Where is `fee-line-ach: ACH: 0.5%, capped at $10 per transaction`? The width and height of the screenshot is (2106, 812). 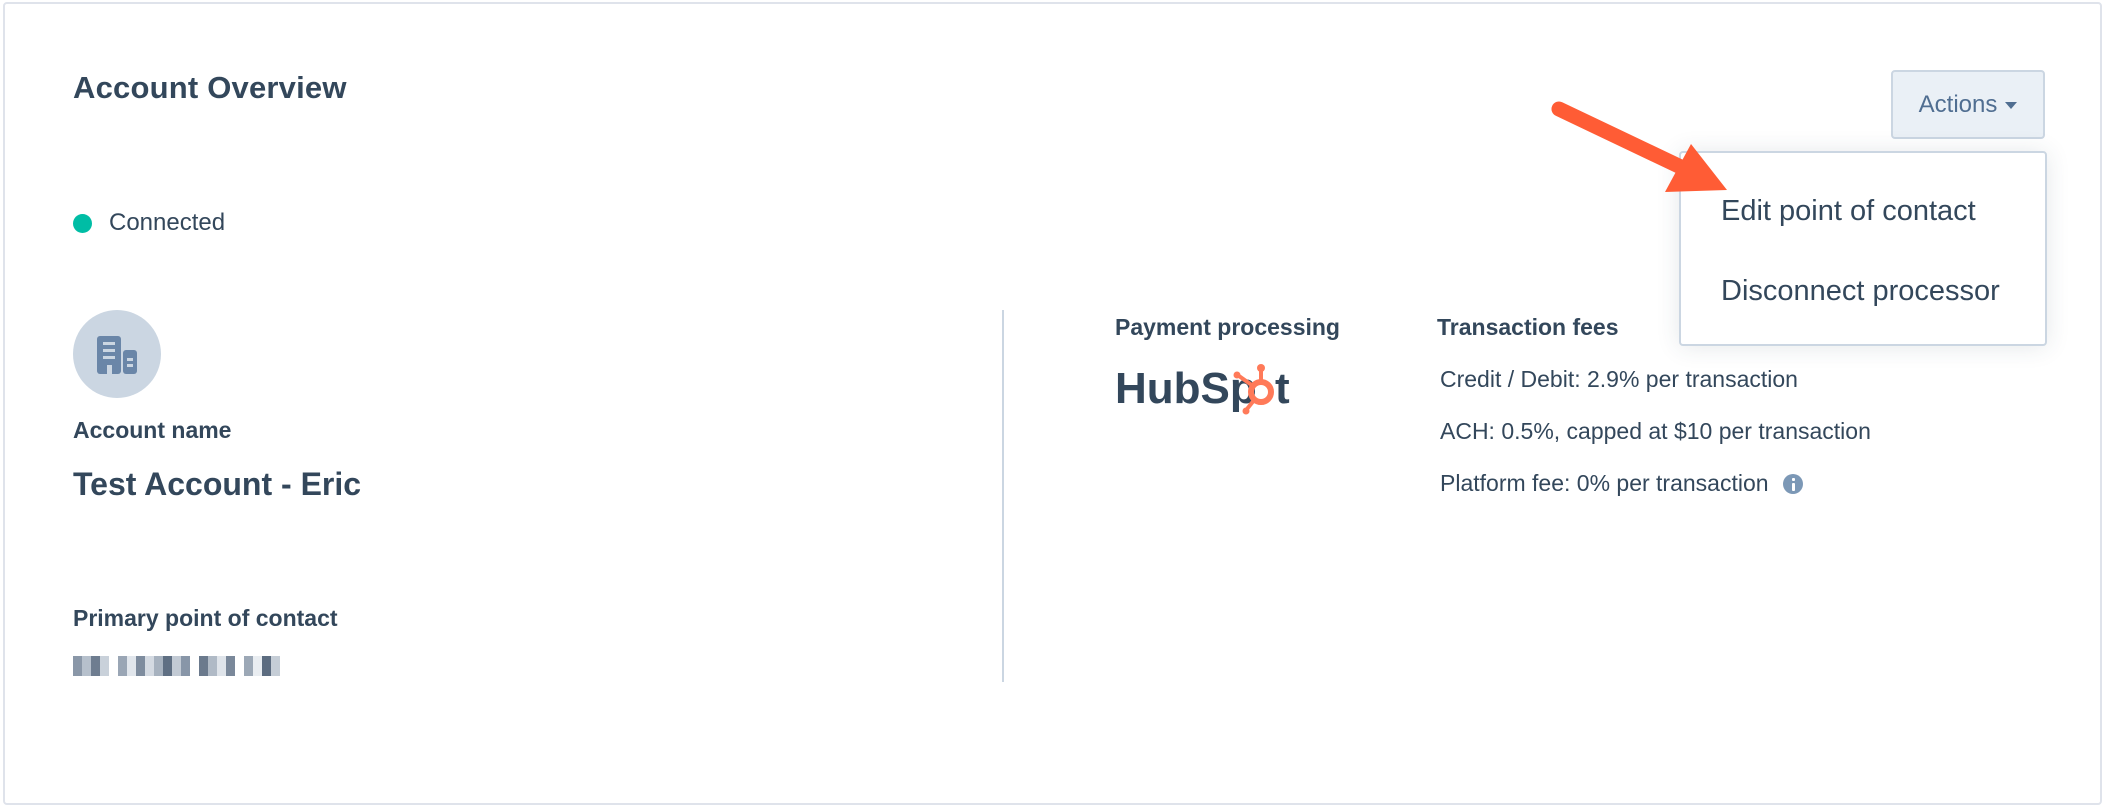 fee-line-ach: ACH: 0.5%, capped at $10 per transaction is located at coordinates (1655, 431).